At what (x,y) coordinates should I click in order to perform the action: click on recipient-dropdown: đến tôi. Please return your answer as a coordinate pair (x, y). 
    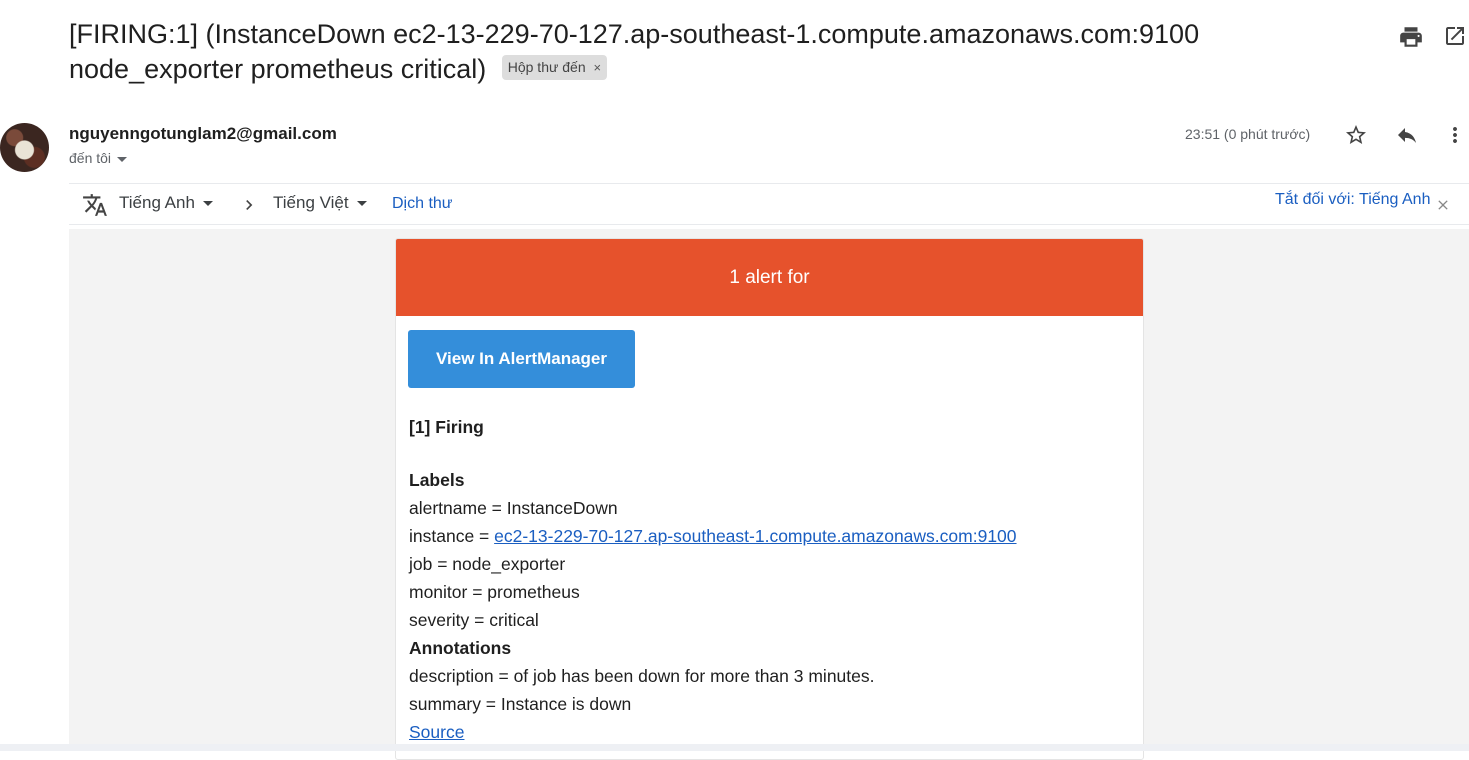
    Looking at the image, I should click on (98, 158).